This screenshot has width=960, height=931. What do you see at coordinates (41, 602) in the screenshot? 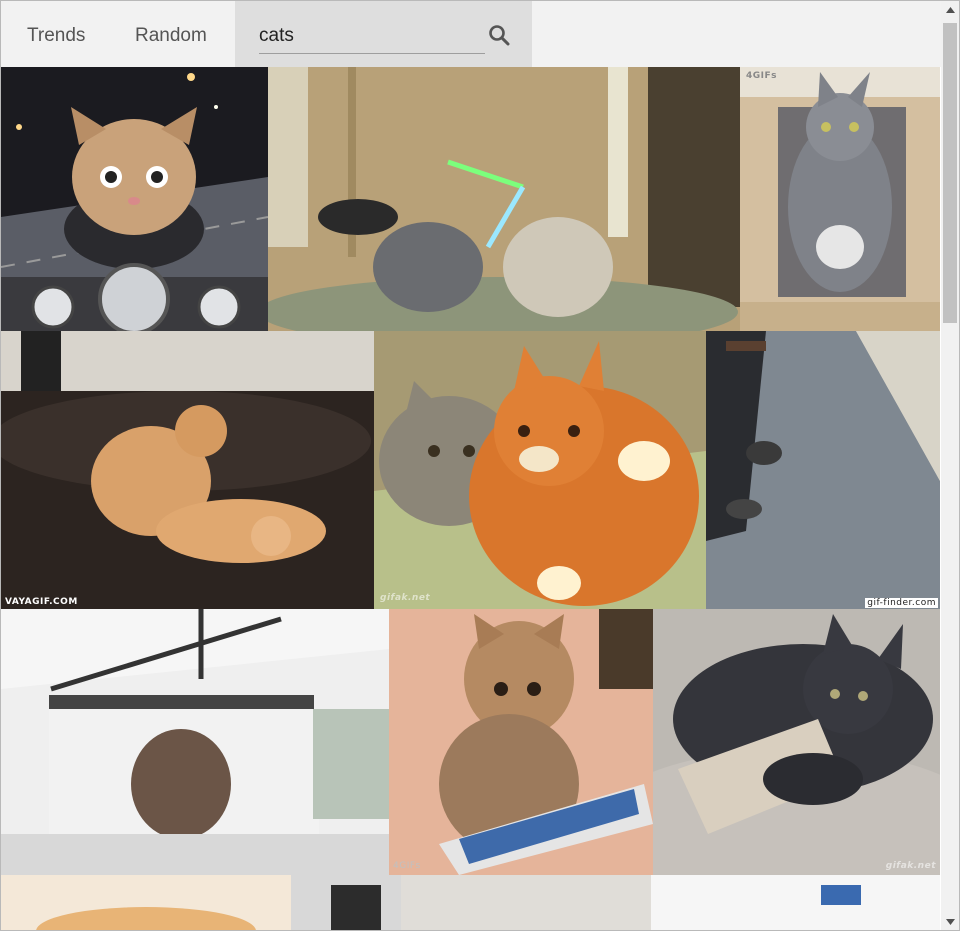
I see `watermark: VAYAGIF.COM` at bounding box center [41, 602].